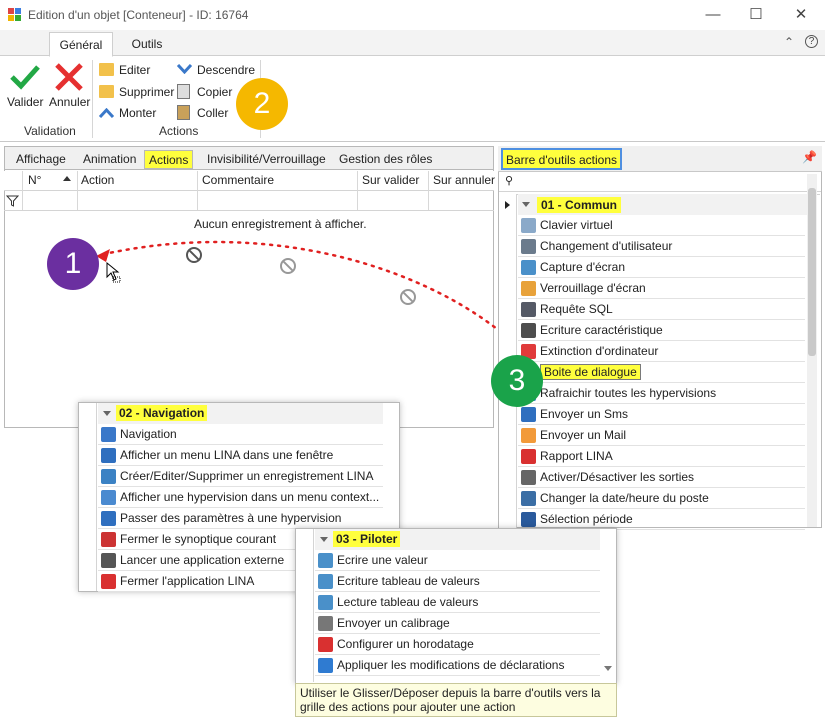  Describe the element at coordinates (660, 182) in the screenshot. I see `toolbar-filter-row` at that location.